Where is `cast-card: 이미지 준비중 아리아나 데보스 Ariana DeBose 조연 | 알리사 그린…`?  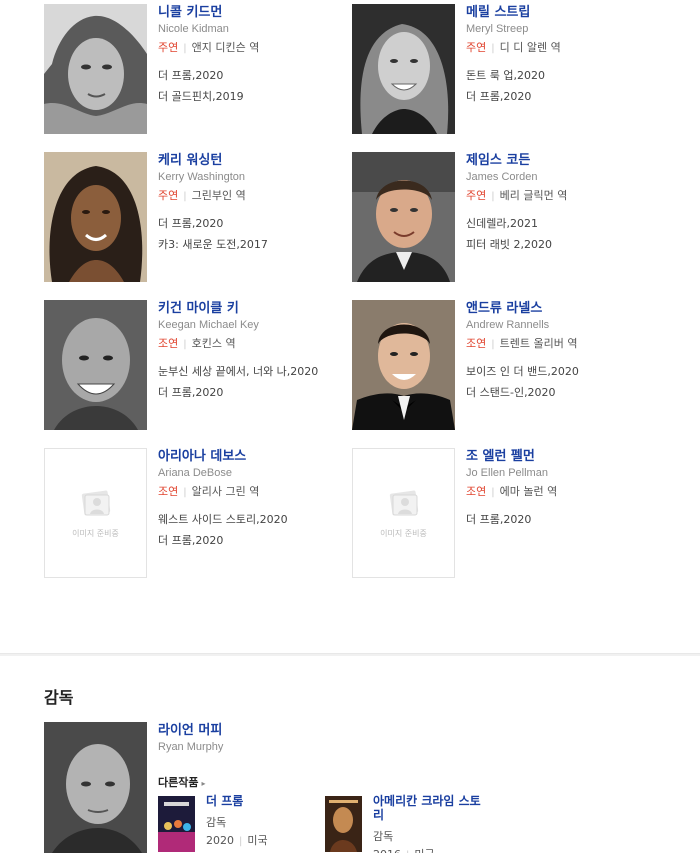 cast-card: 이미지 준비중 아리아나 데보스 Ariana DeBose 조연 | 알리사 그린… is located at coordinates (204, 513).